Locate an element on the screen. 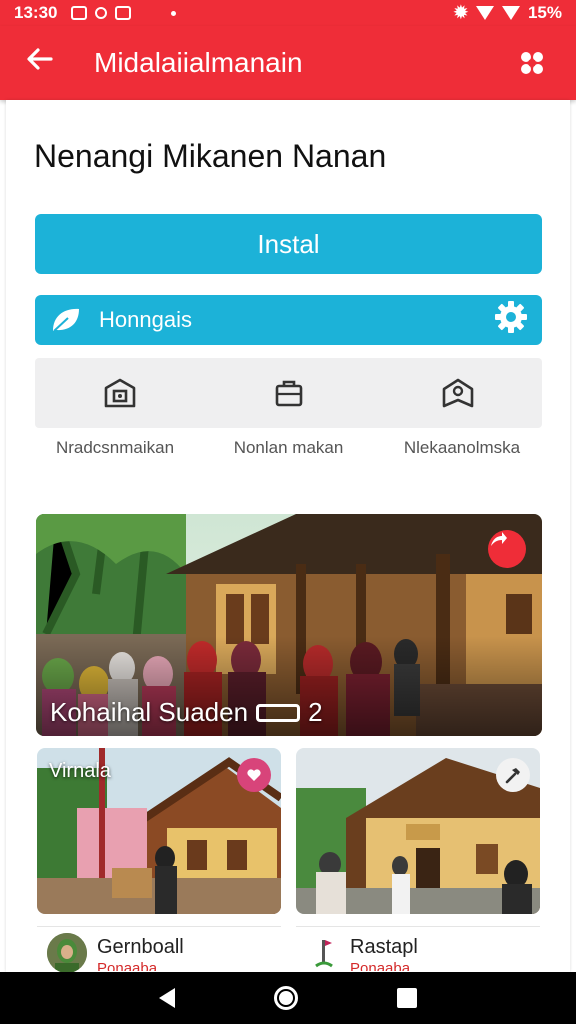  arrow-left-icon is located at coordinates (46, 63).